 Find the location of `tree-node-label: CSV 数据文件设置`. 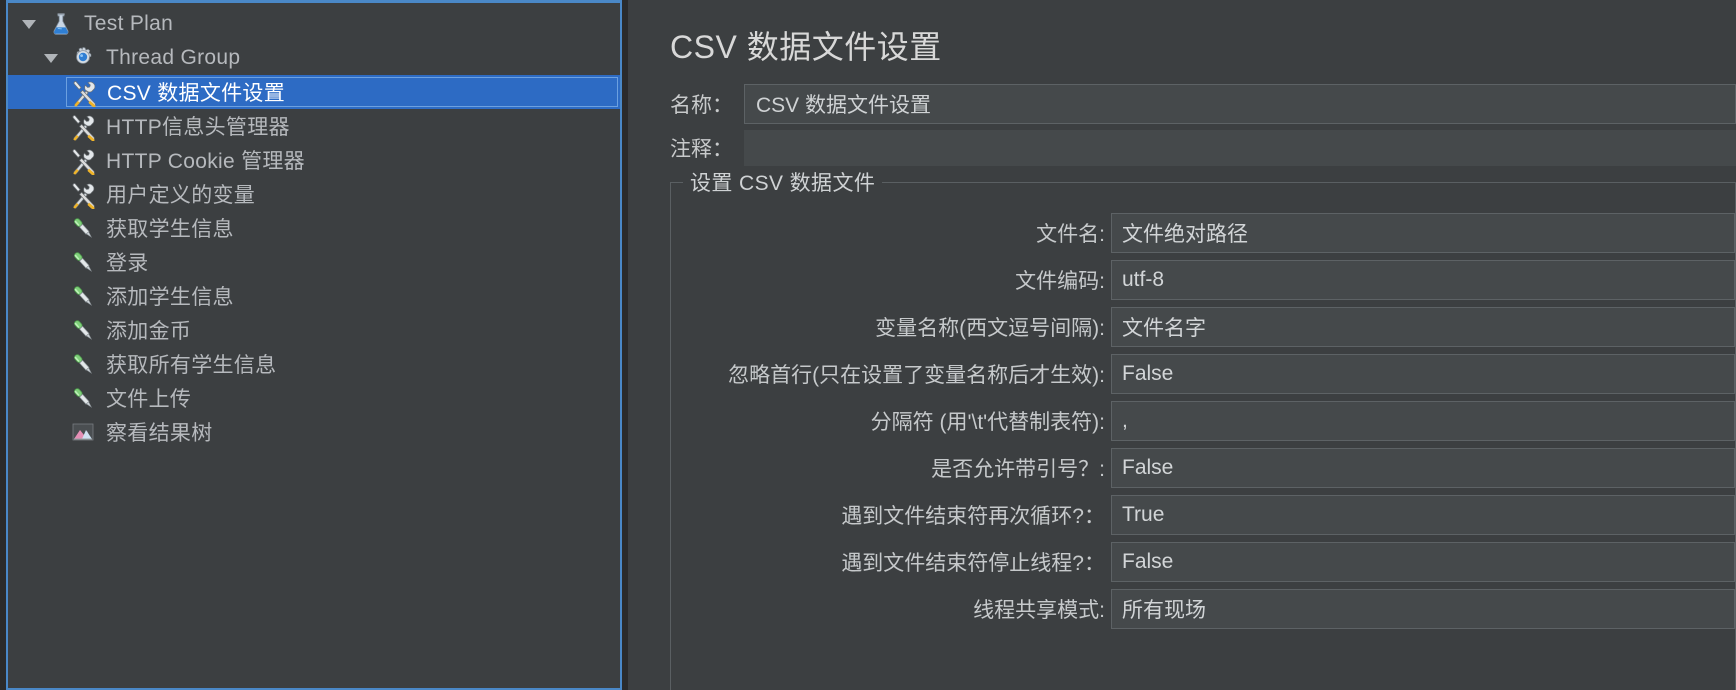

tree-node-label: CSV 数据文件设置 is located at coordinates (196, 93).